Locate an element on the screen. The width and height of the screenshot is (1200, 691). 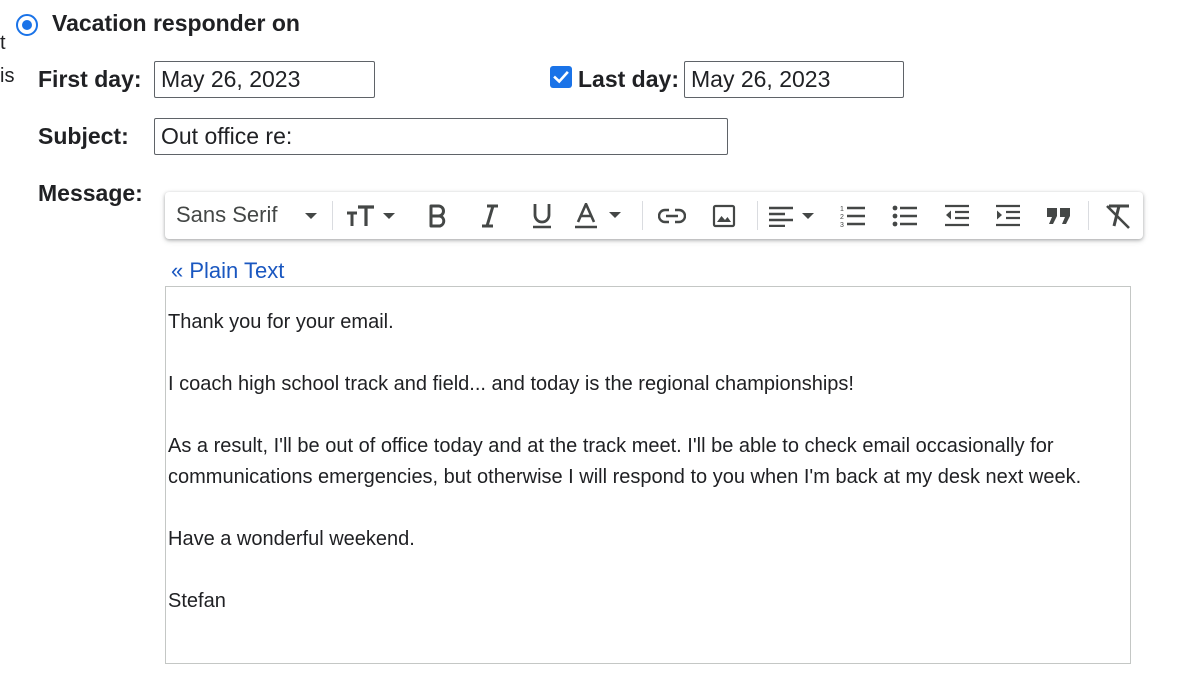
underline-button is located at coordinates (542, 215).